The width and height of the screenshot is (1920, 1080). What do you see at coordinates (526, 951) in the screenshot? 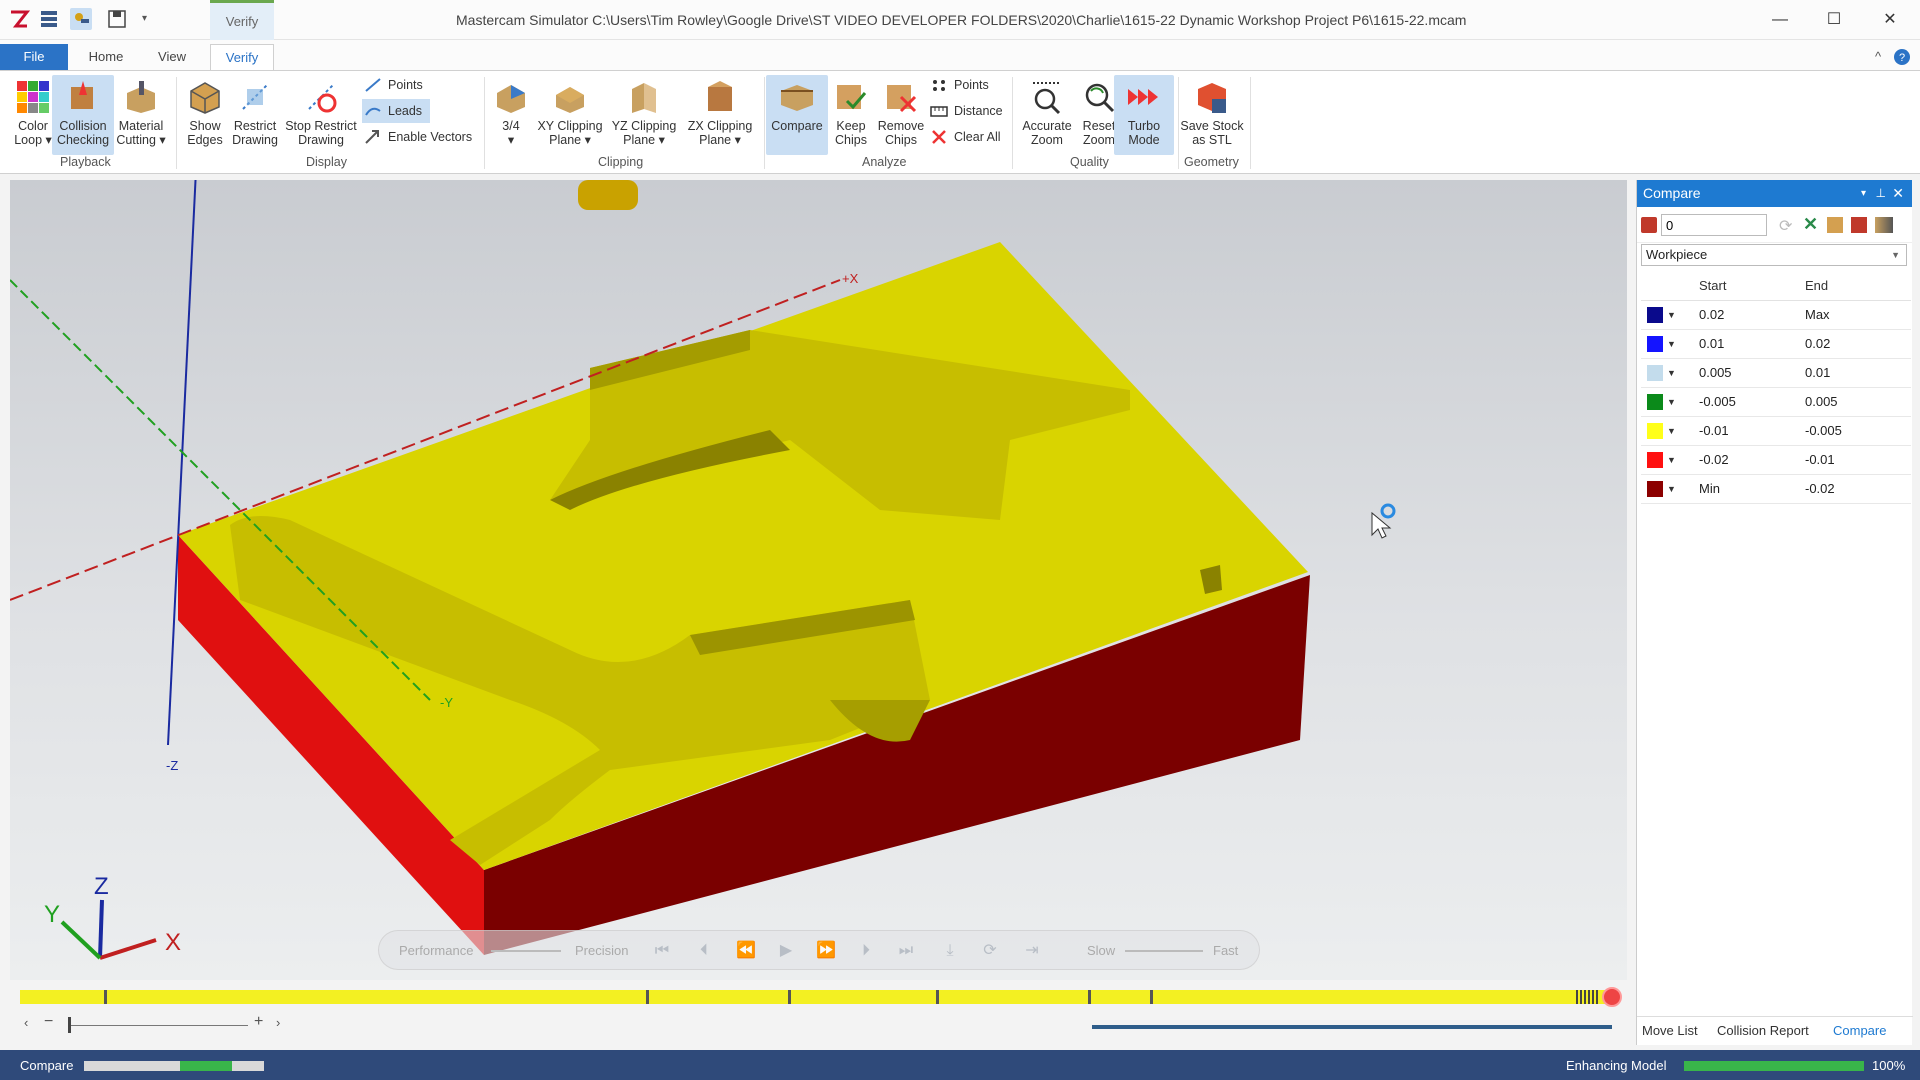
I see `precision-slider` at bounding box center [526, 951].